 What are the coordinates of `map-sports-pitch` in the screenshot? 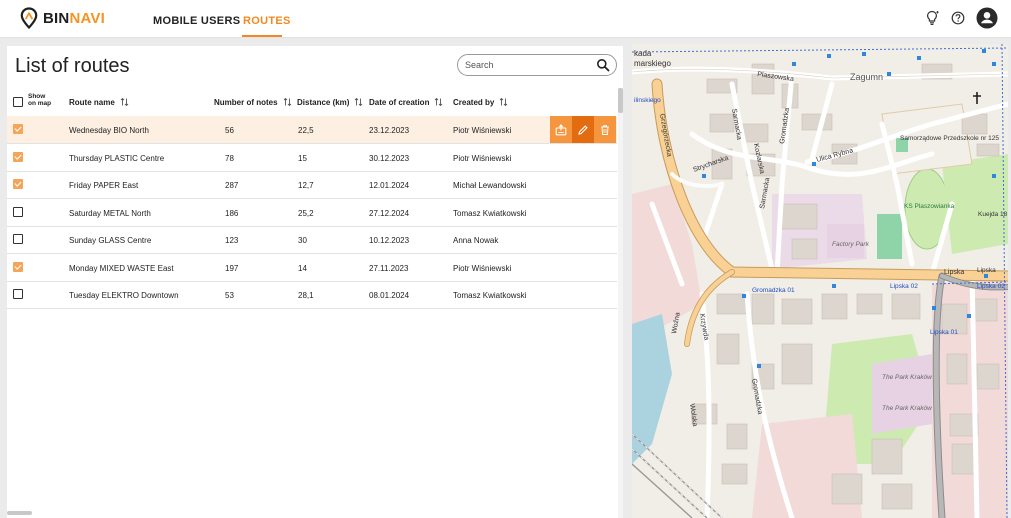 It's located at (889, 236).